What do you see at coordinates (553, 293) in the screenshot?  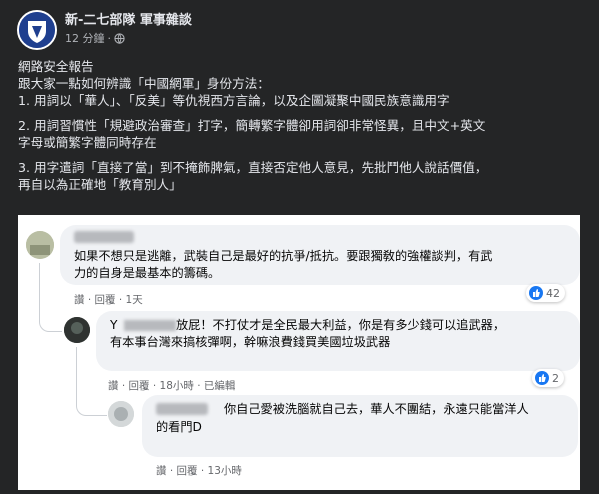 I see `reaction-number: 42` at bounding box center [553, 293].